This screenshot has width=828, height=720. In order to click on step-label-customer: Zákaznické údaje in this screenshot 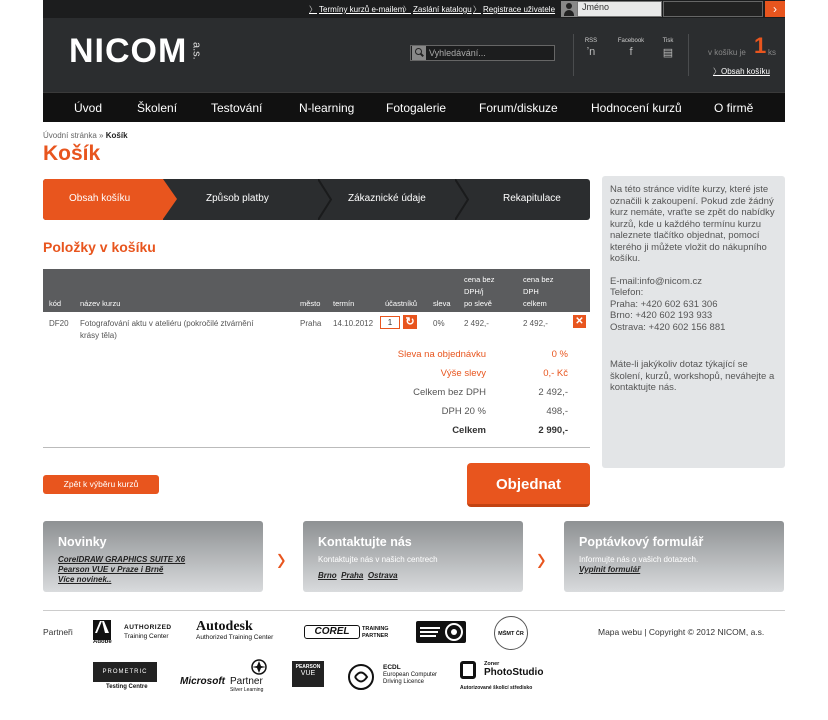, I will do `click(387, 198)`.